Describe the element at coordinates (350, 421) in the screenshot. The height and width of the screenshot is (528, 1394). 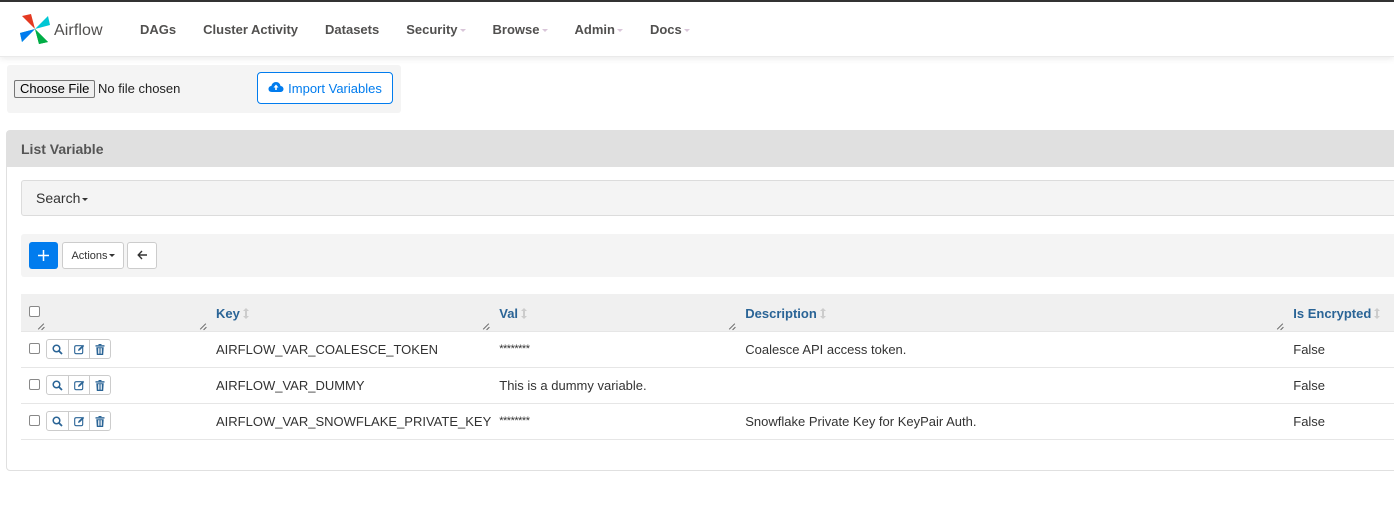
I see `cell-key: AIRFLOW_VAR_SNOWFLAKE_PRIVATE_KEY` at that location.